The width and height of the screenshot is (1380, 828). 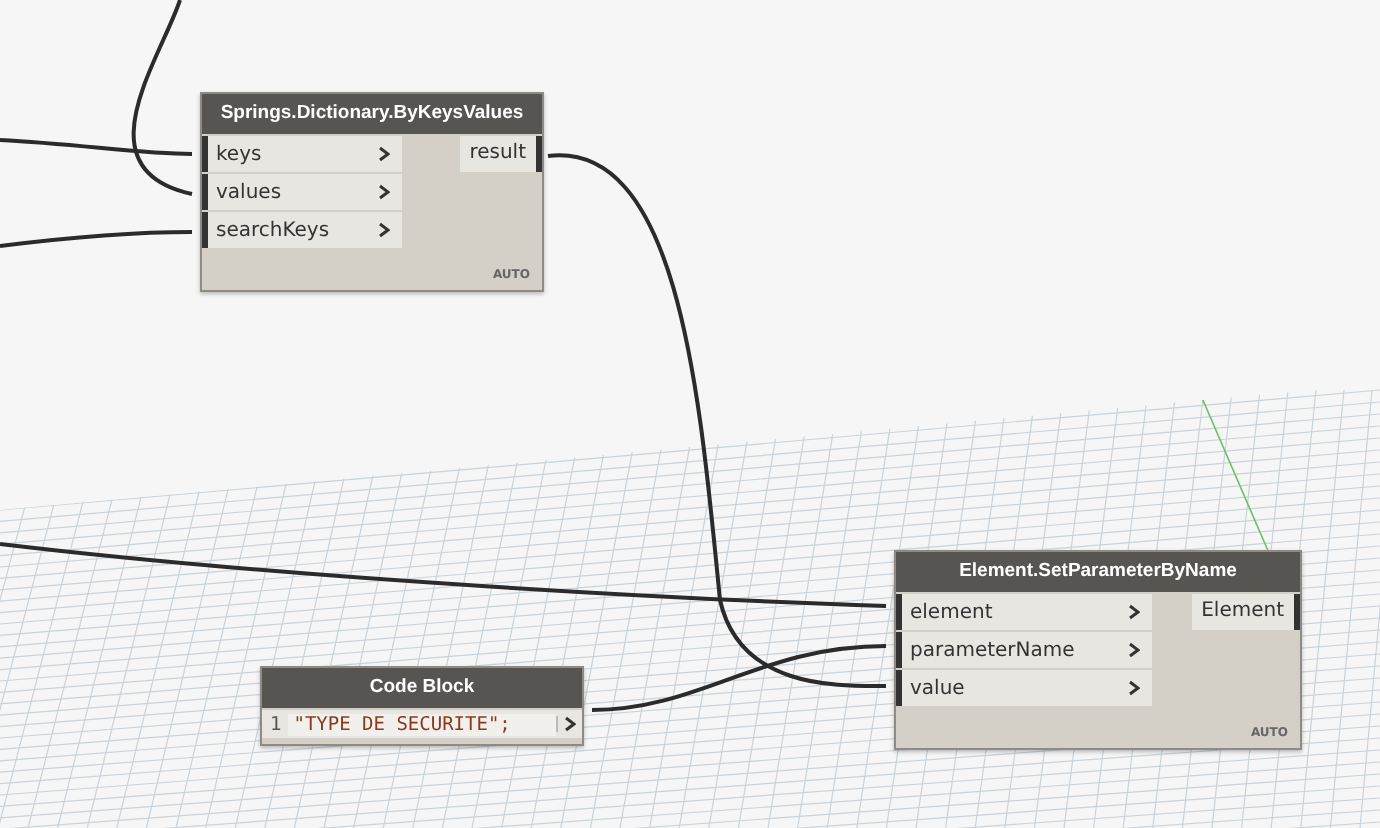 What do you see at coordinates (500, 154) in the screenshot?
I see `output-port: result` at bounding box center [500, 154].